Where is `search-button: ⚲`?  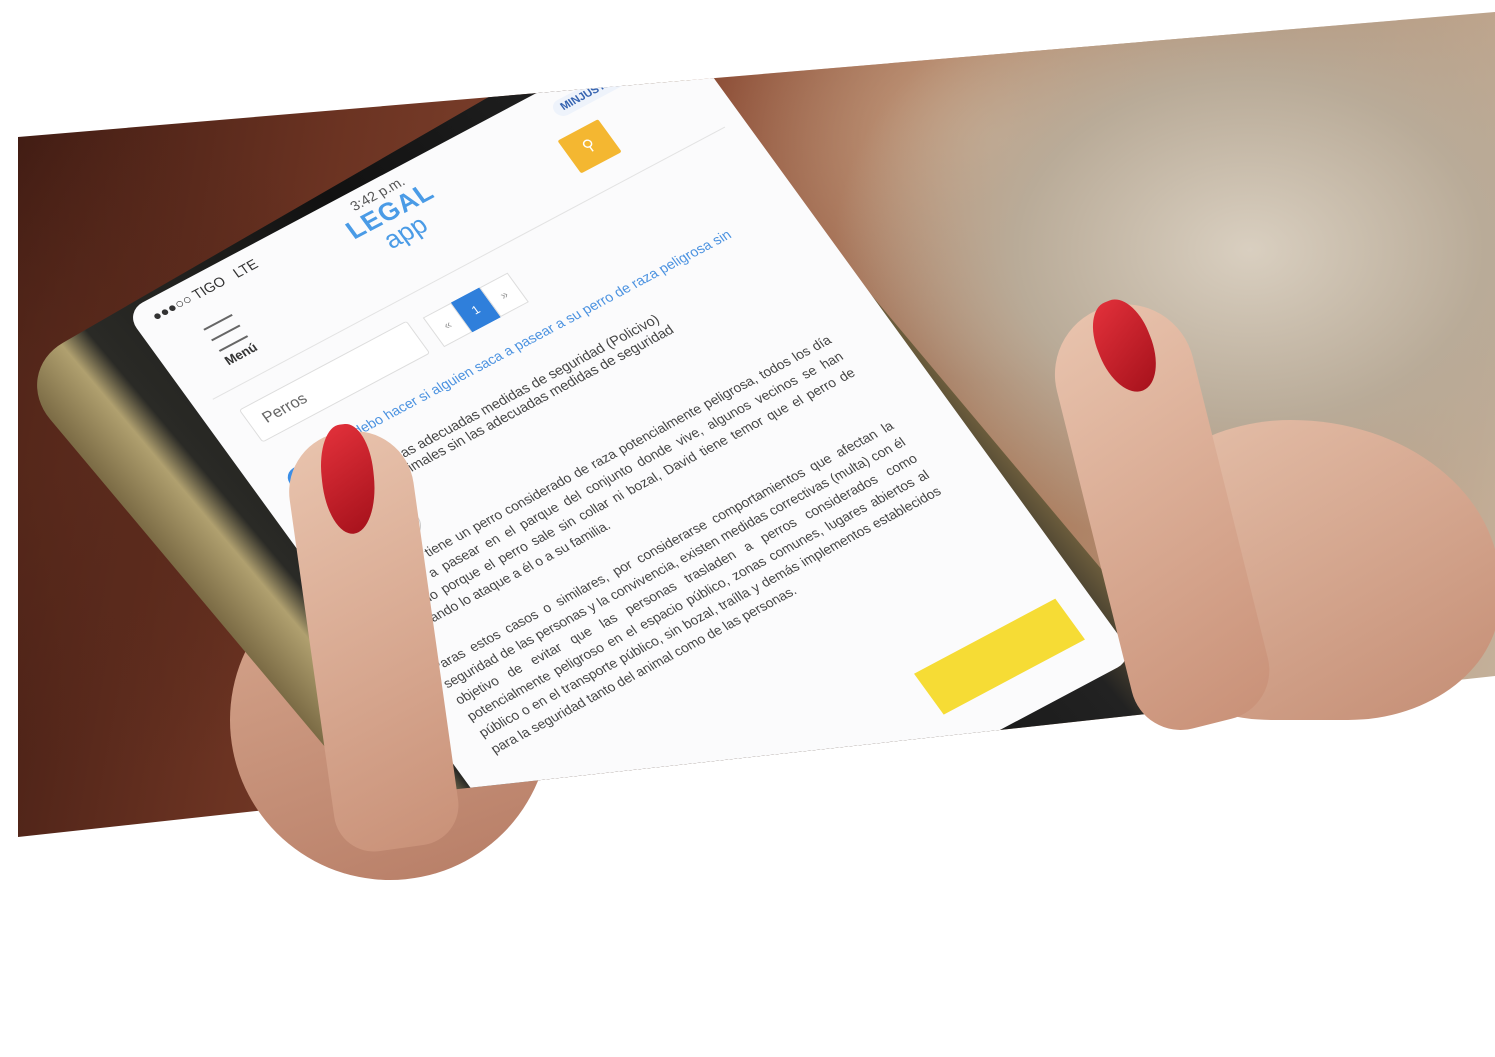
search-button: ⚲ is located at coordinates (589, 146).